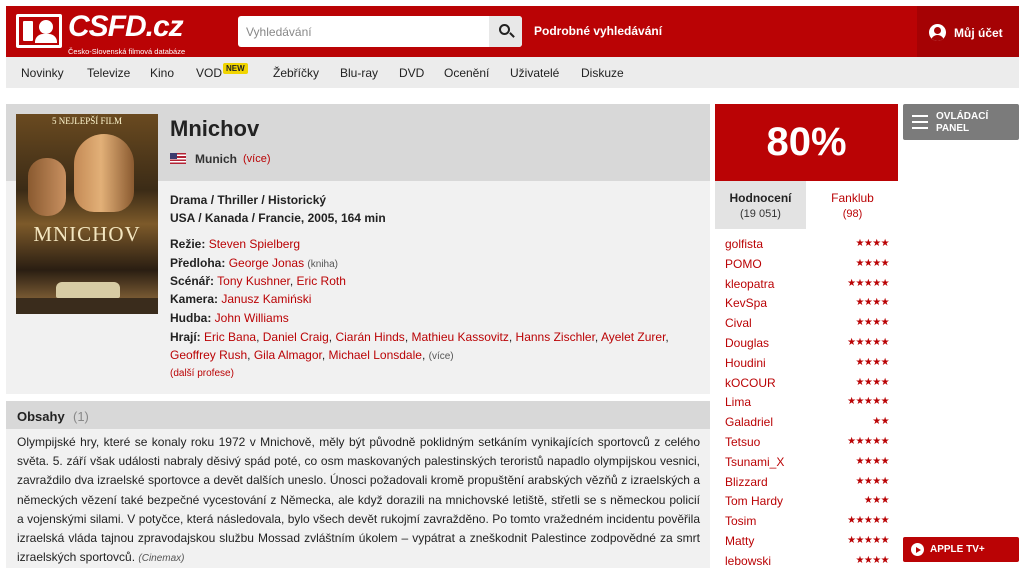 This screenshot has width=1024, height=574. I want to click on tab-fanclub: Fanklub (98), so click(852, 205).